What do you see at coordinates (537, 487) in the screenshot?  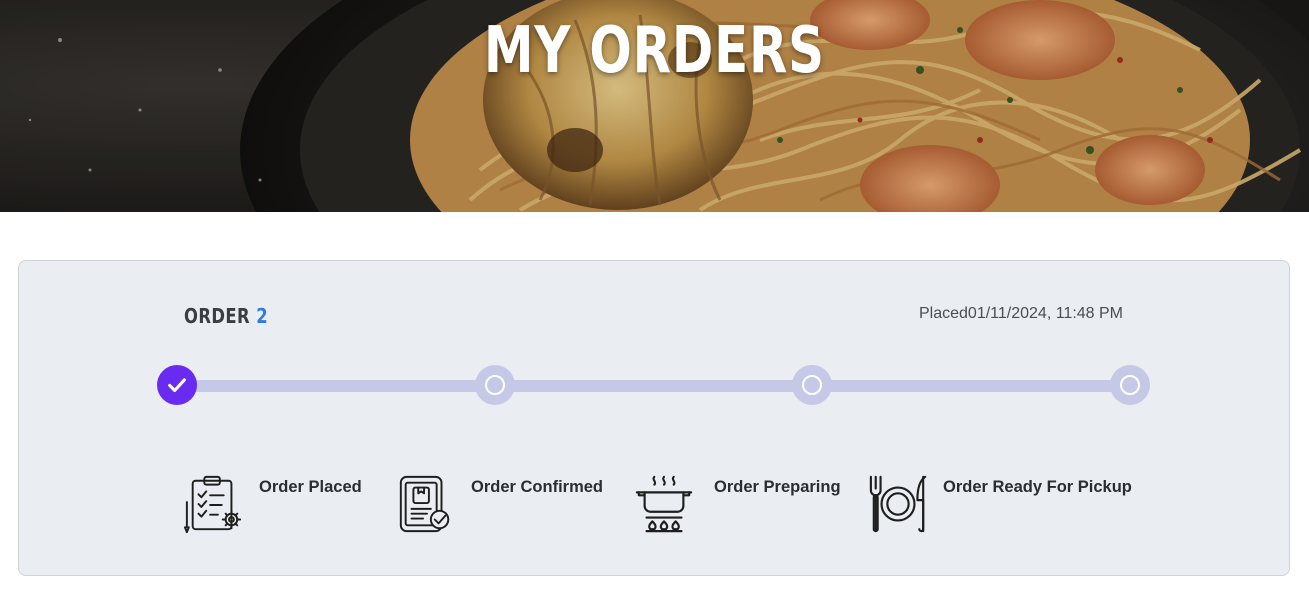 I see `step-label-order-confirmed: Order Confirmed` at bounding box center [537, 487].